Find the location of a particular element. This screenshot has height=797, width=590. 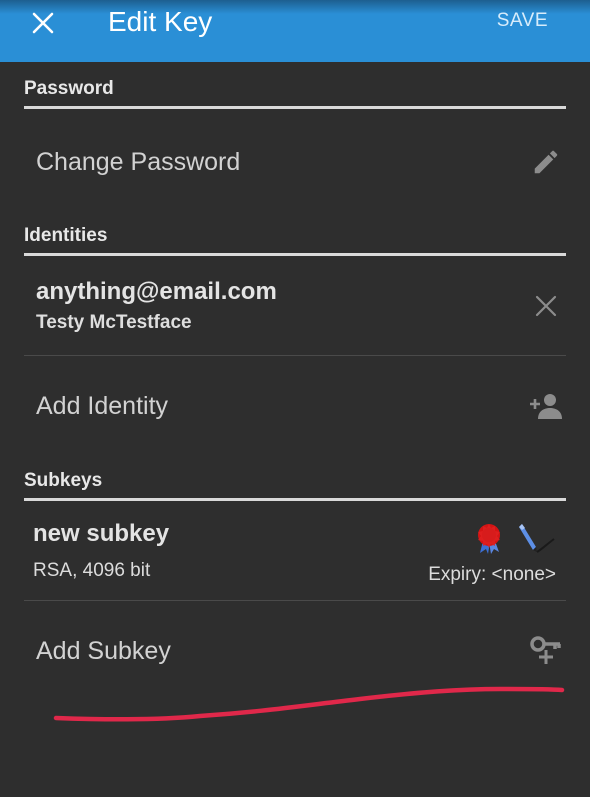

add-person-icon is located at coordinates (546, 406).